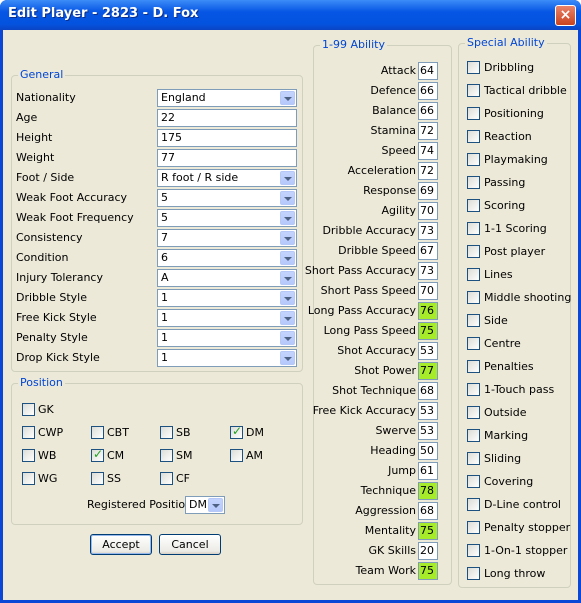 This screenshot has width=581, height=603. I want to click on ability-label-wrap: Balance, so click(364, 111).